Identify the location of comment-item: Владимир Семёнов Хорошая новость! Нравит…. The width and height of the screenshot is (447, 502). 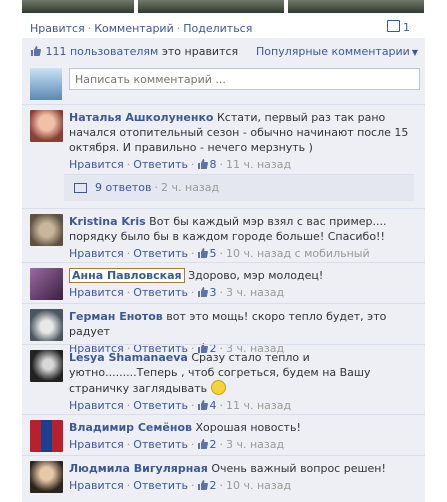
(224, 437).